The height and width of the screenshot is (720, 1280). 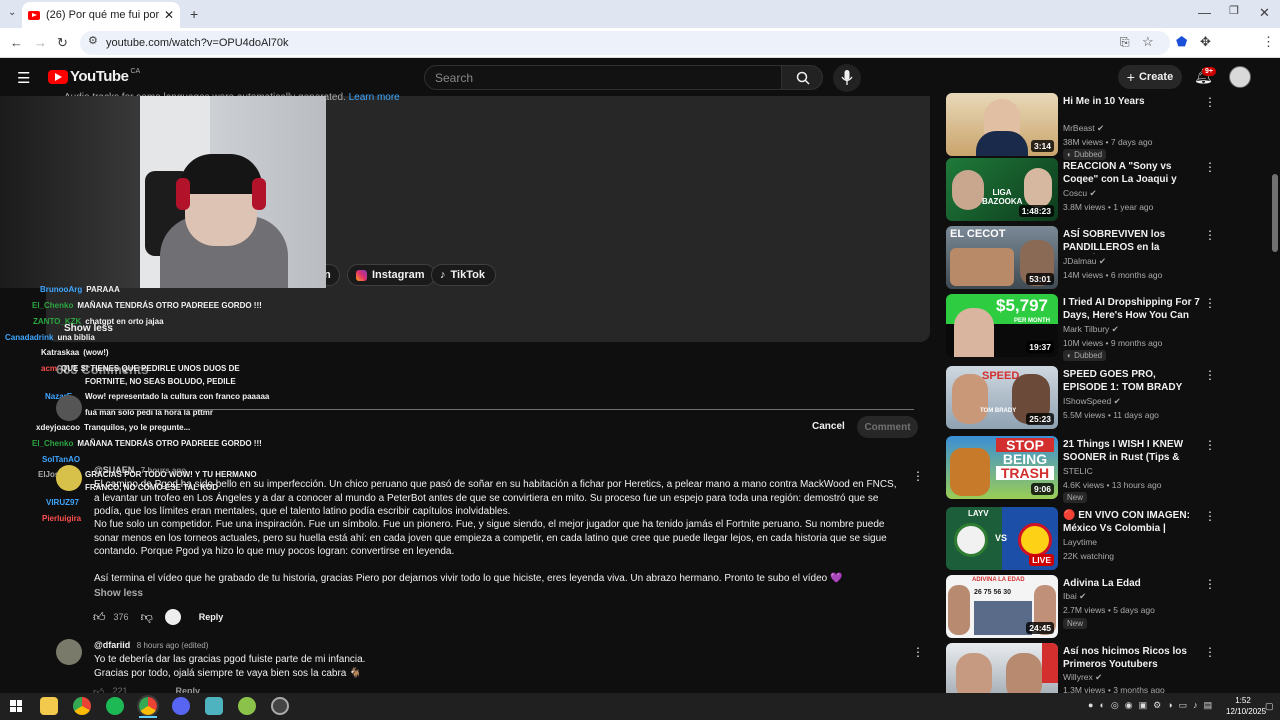 I want to click on bookmark-star-icon: ☆, so click(x=1148, y=41).